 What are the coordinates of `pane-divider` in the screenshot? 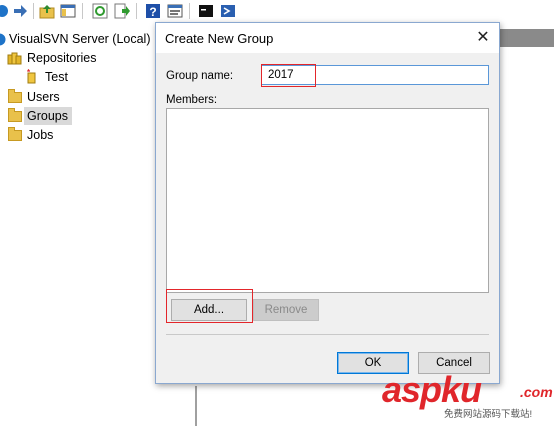 It's located at (196, 406).